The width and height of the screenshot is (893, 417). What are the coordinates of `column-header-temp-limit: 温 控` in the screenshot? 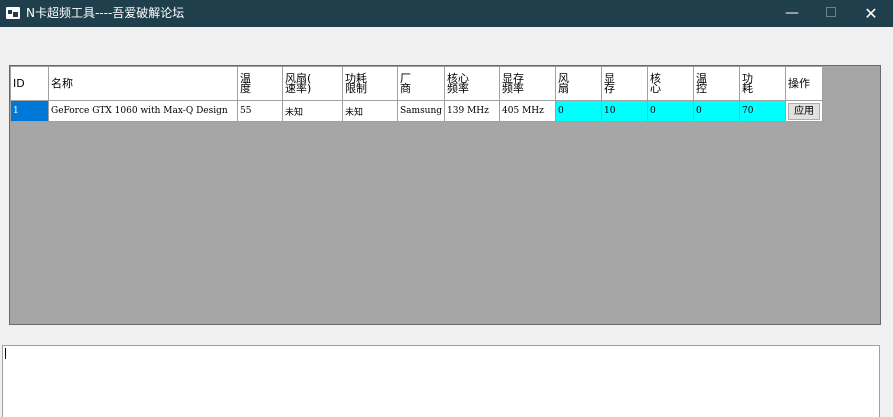 It's located at (717, 83).